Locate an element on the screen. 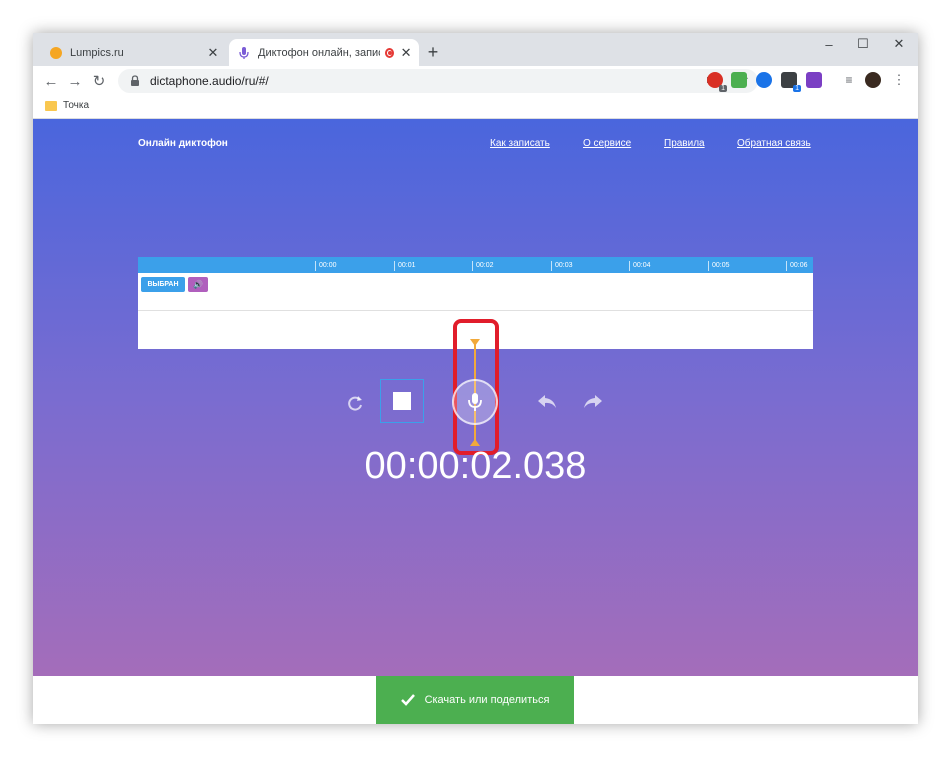  ruler-tick: 00:03 is located at coordinates (562, 266).